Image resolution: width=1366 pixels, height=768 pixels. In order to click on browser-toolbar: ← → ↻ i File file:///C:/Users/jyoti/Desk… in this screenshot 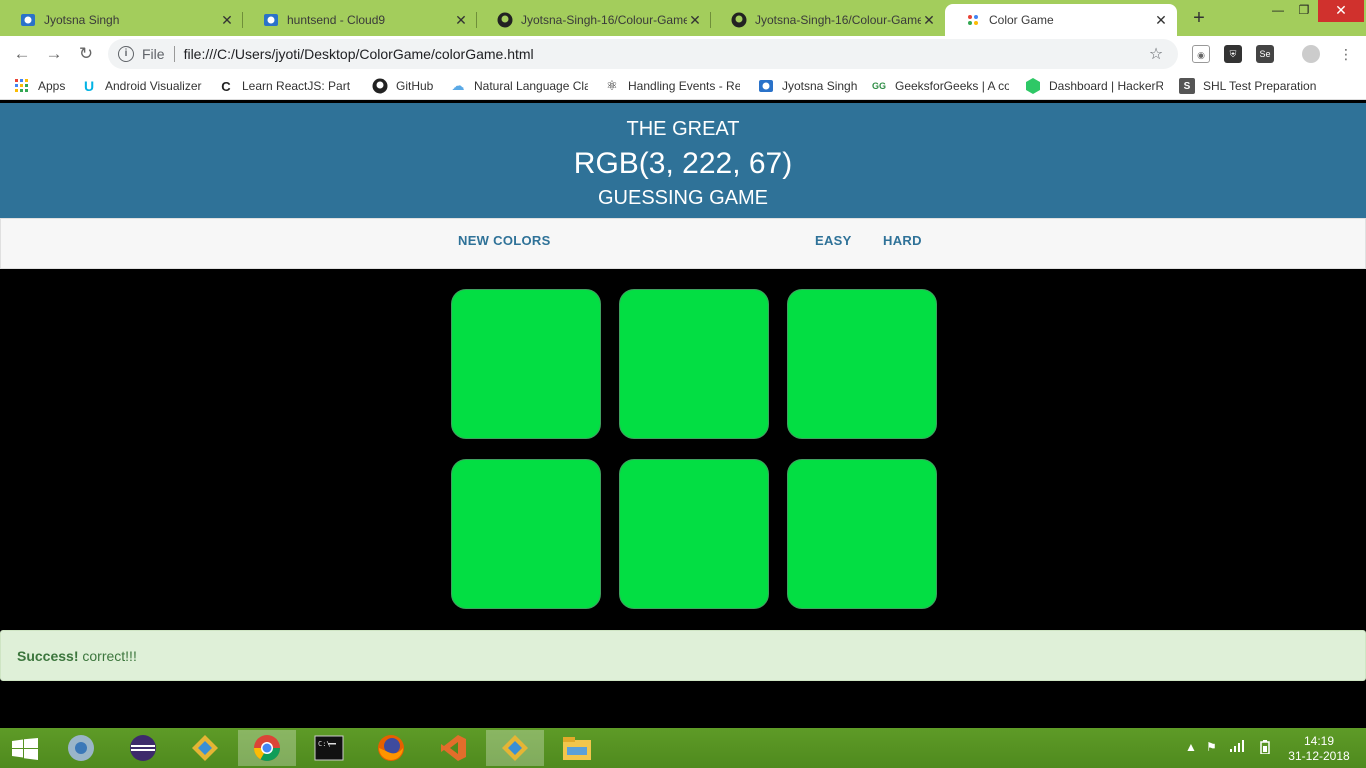, I will do `click(683, 54)`.